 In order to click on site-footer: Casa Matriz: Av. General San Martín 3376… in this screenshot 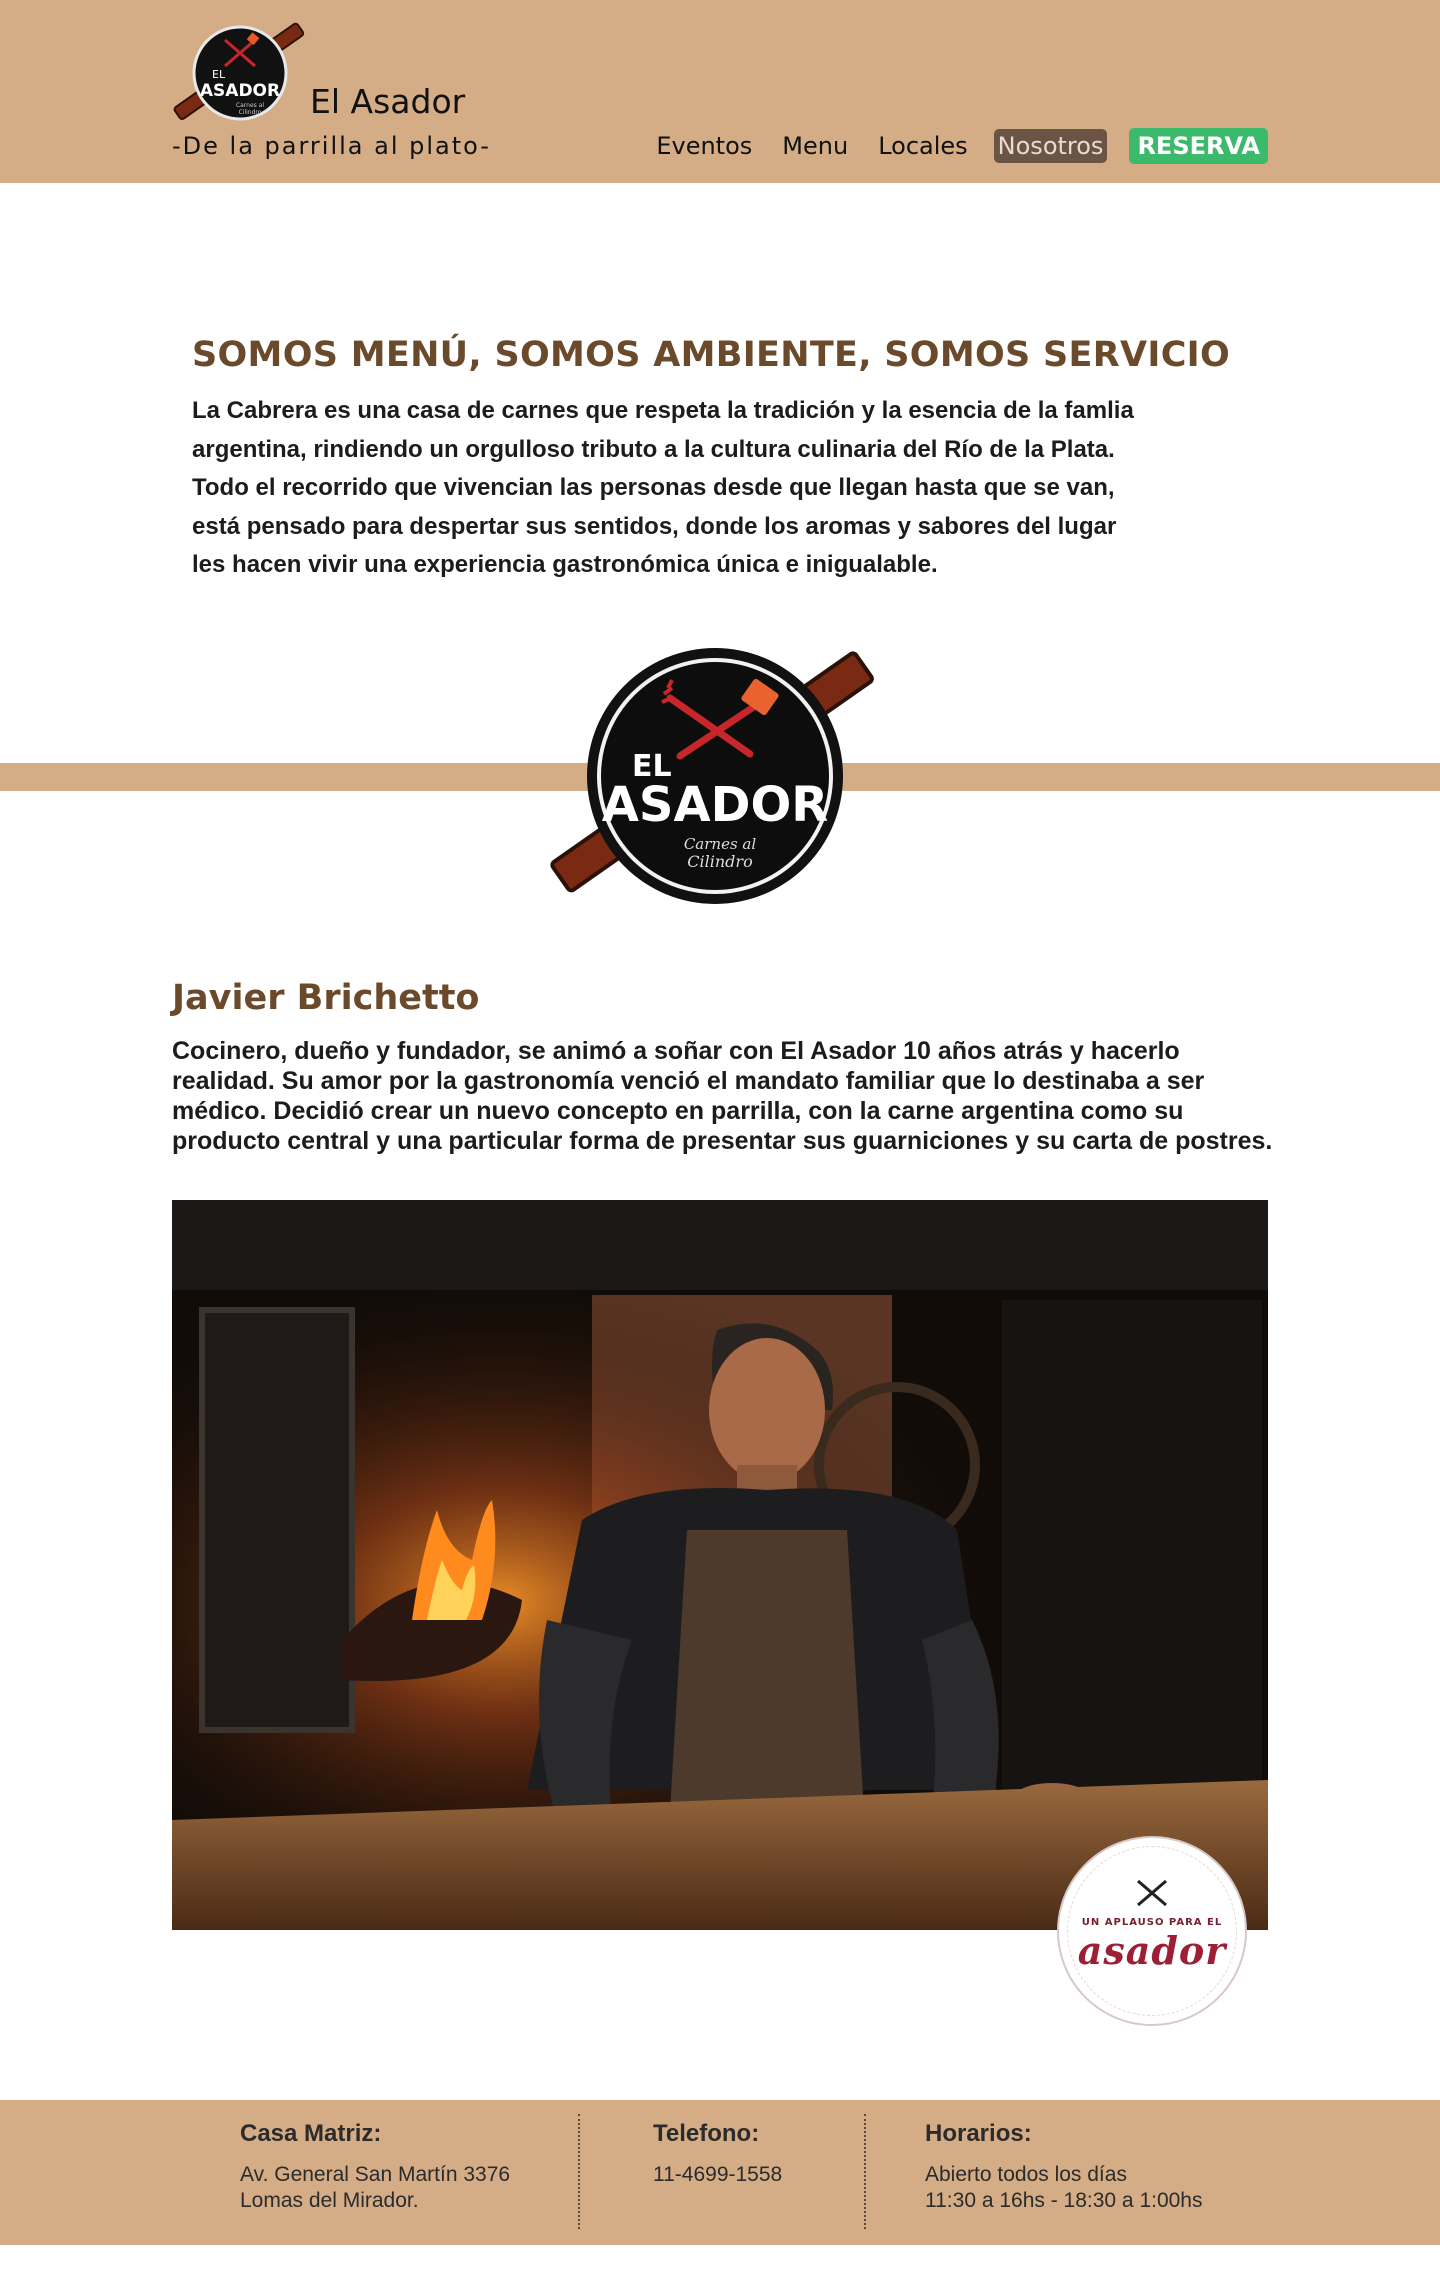, I will do `click(720, 2172)`.